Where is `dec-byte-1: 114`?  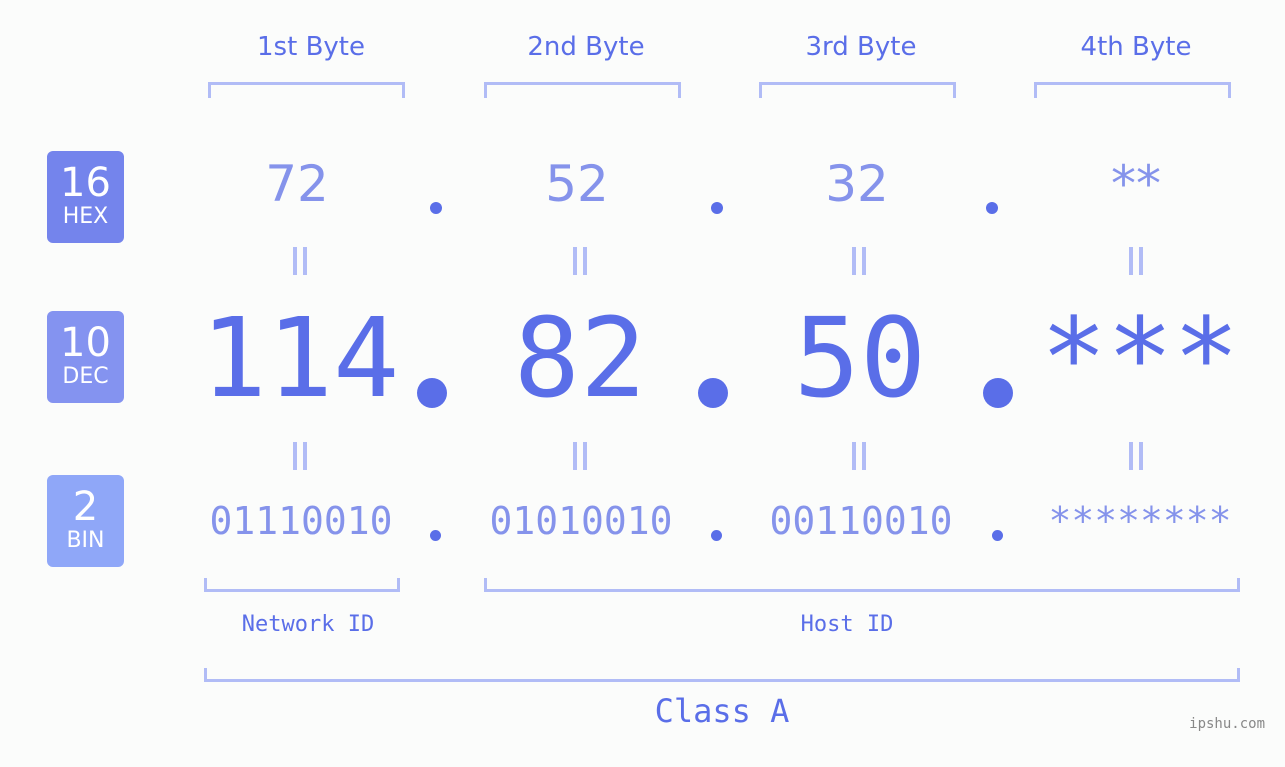
dec-byte-1: 114 is located at coordinates (300, 358).